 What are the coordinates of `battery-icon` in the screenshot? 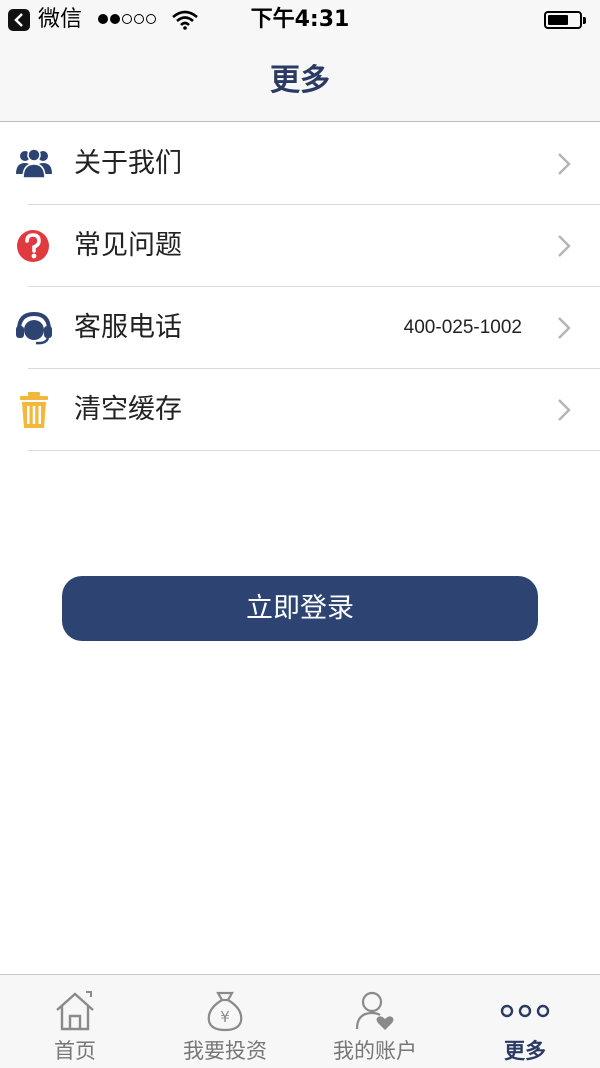 It's located at (565, 20).